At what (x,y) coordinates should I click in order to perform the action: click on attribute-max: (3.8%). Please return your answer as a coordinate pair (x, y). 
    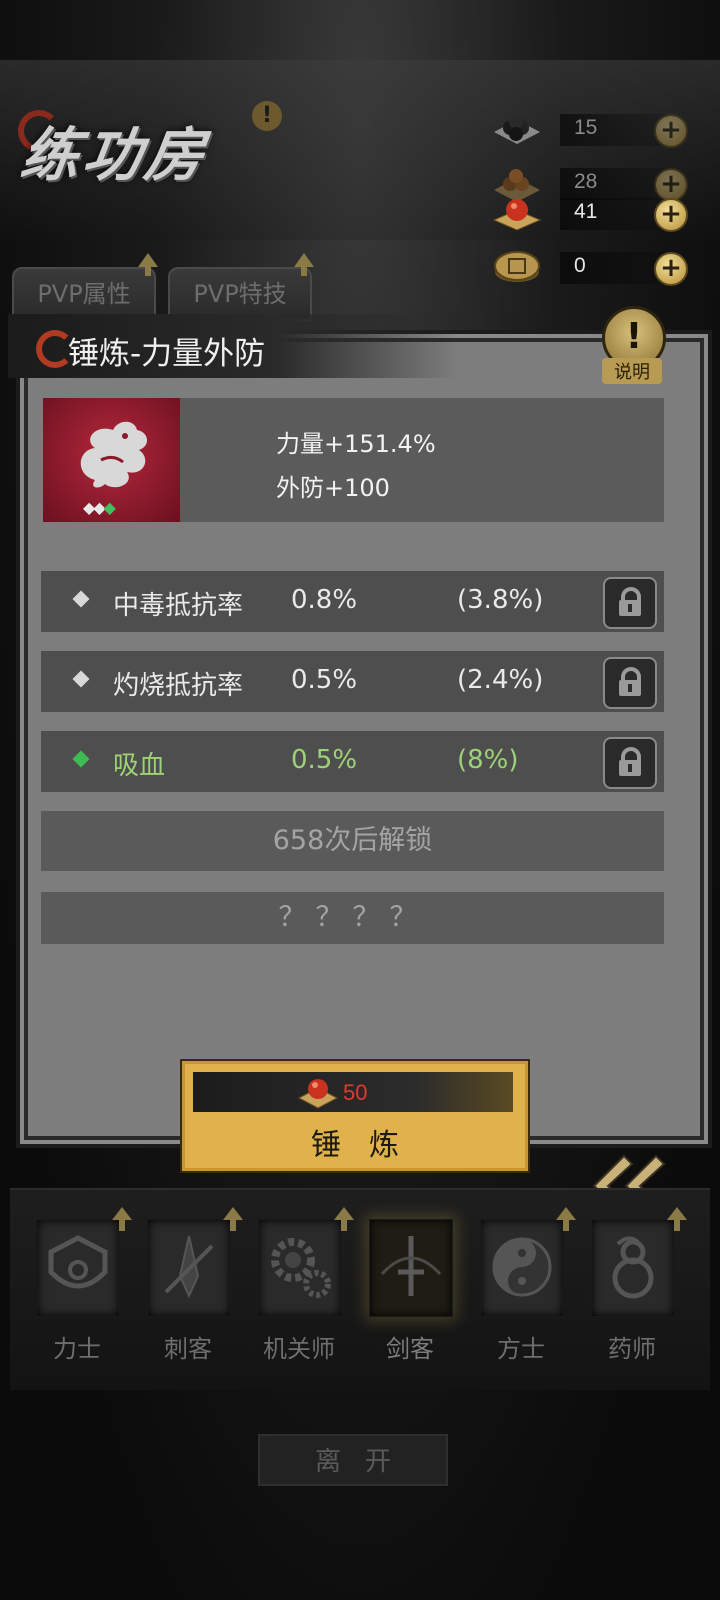
    Looking at the image, I should click on (500, 600).